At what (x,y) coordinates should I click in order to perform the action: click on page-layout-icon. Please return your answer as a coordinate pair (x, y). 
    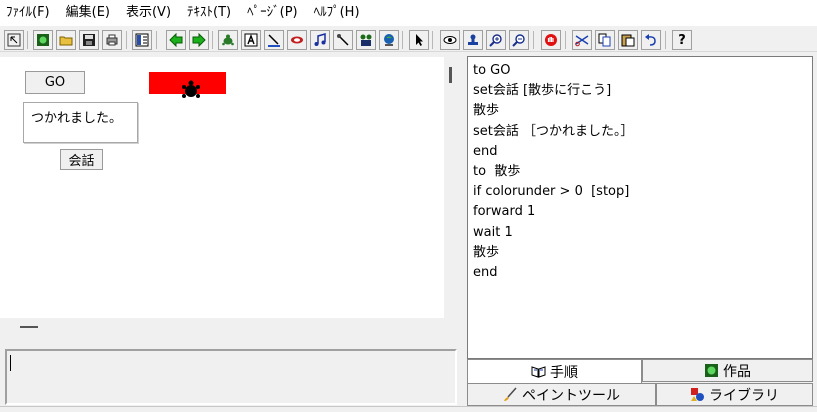
    Looking at the image, I should click on (142, 40).